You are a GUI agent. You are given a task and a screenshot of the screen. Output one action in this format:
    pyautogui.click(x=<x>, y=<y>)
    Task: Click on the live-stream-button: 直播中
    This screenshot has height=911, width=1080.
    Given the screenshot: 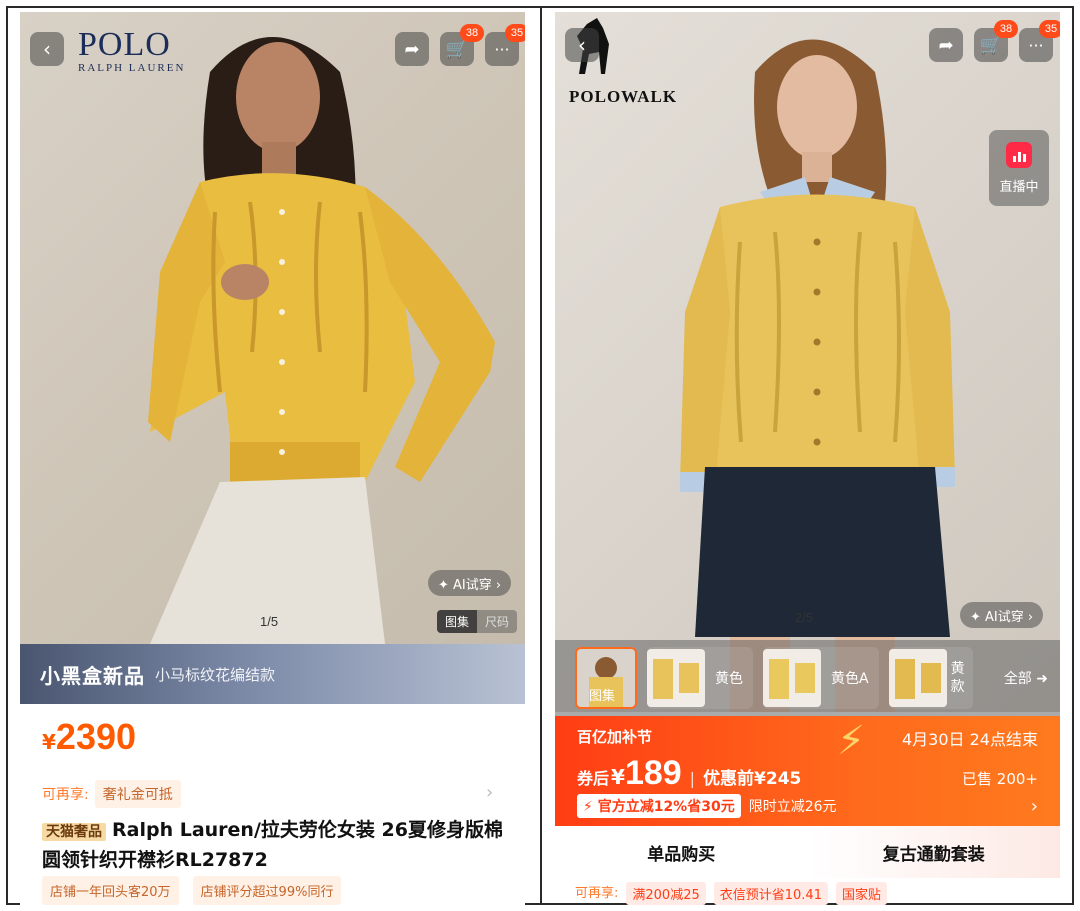 What is the action you would take?
    pyautogui.click(x=1019, y=168)
    